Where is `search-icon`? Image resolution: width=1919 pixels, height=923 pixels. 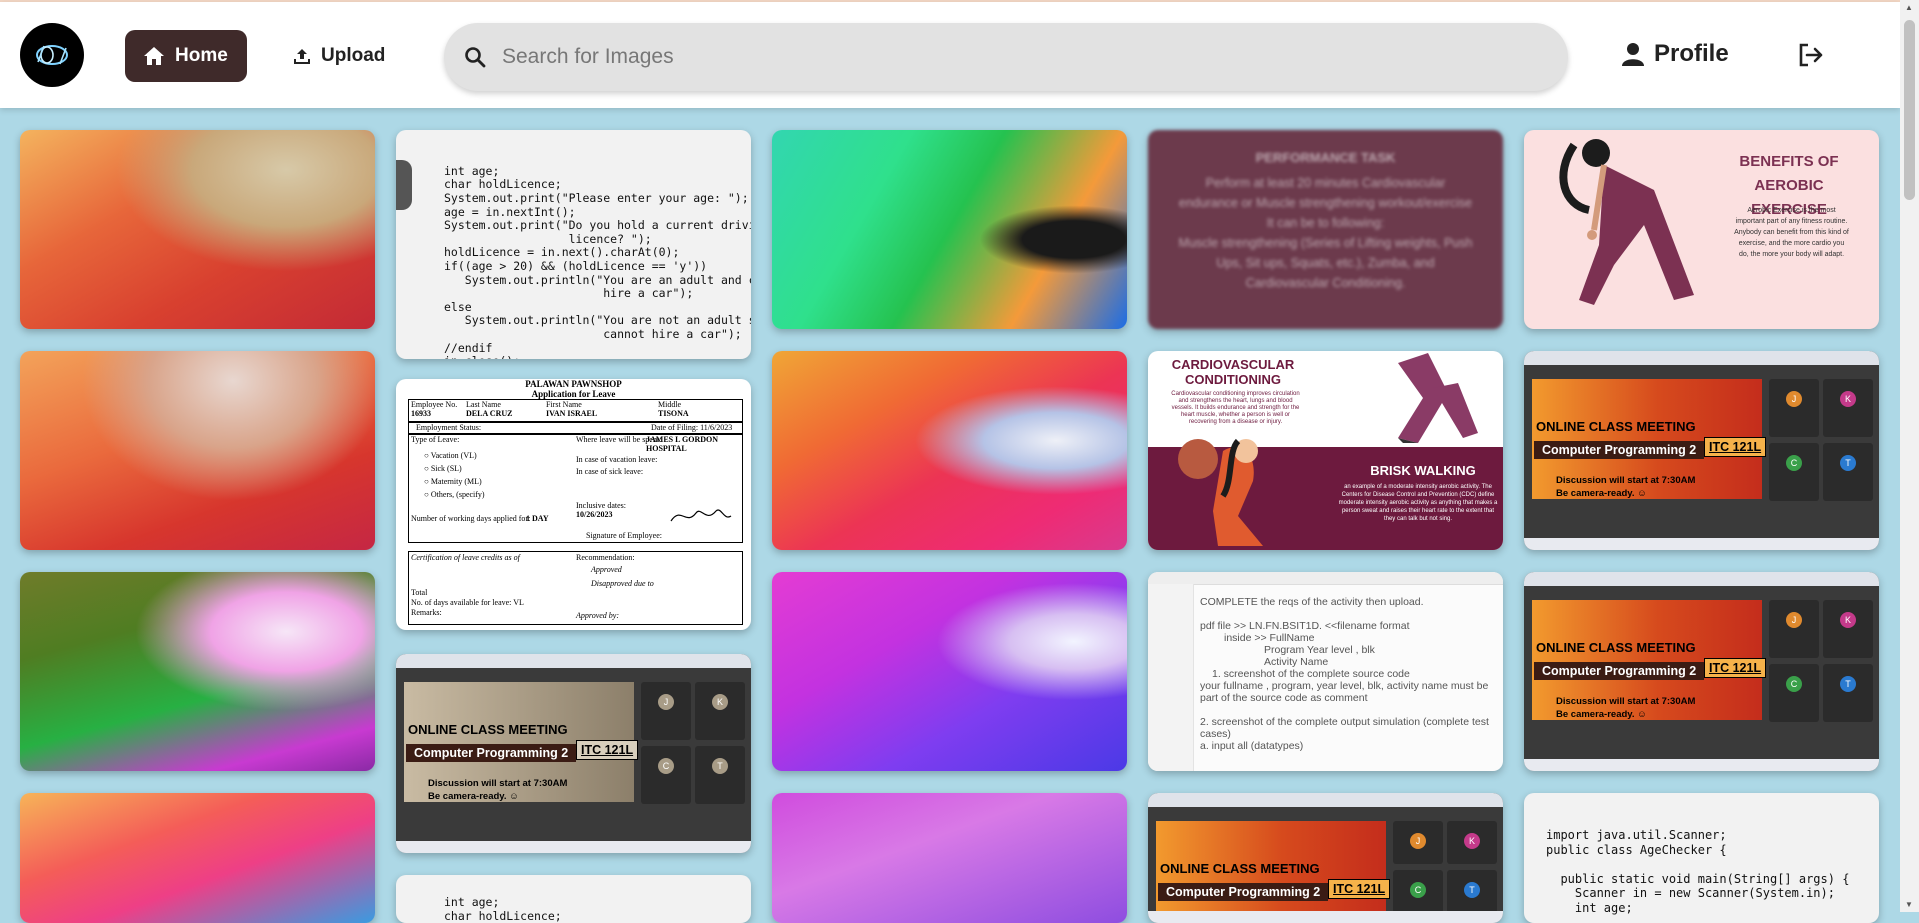
search-icon is located at coordinates (475, 57).